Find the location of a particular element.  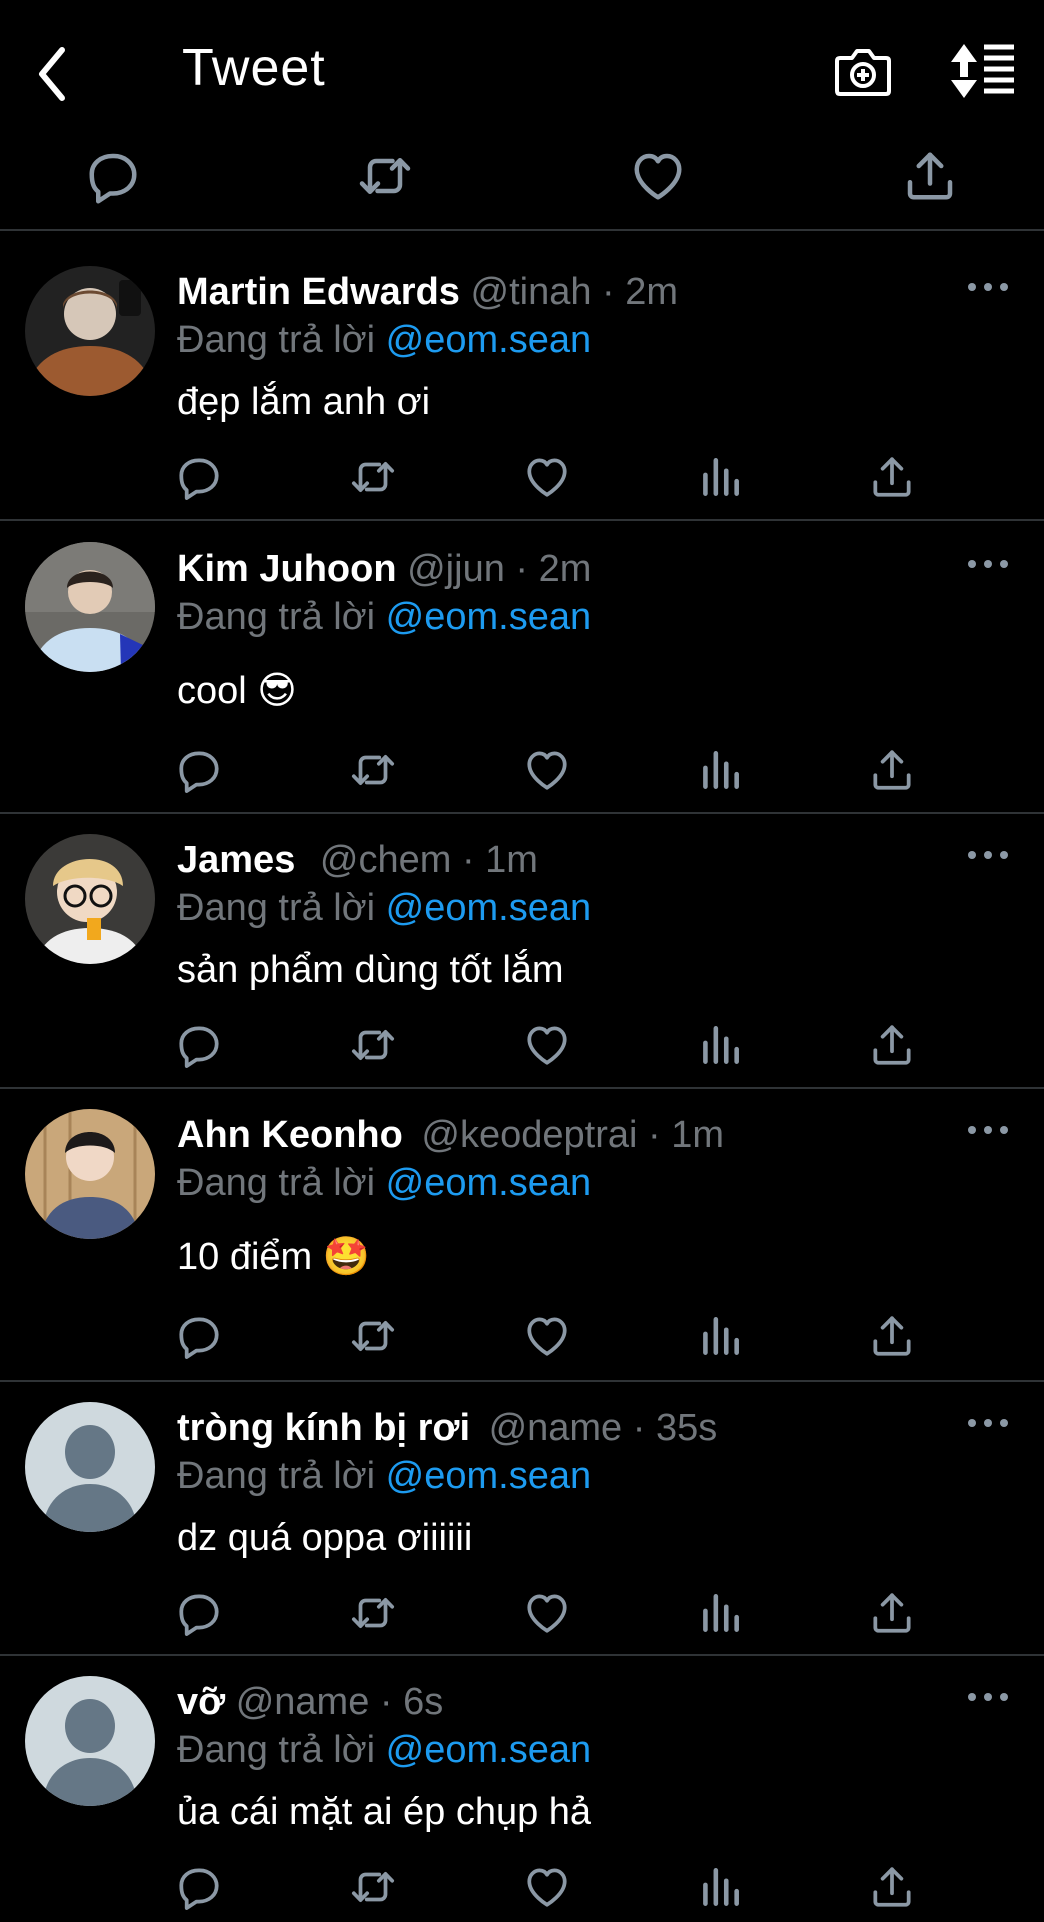

tweet-header: Martin Edwards @tinah · 2m is located at coordinates (427, 292).